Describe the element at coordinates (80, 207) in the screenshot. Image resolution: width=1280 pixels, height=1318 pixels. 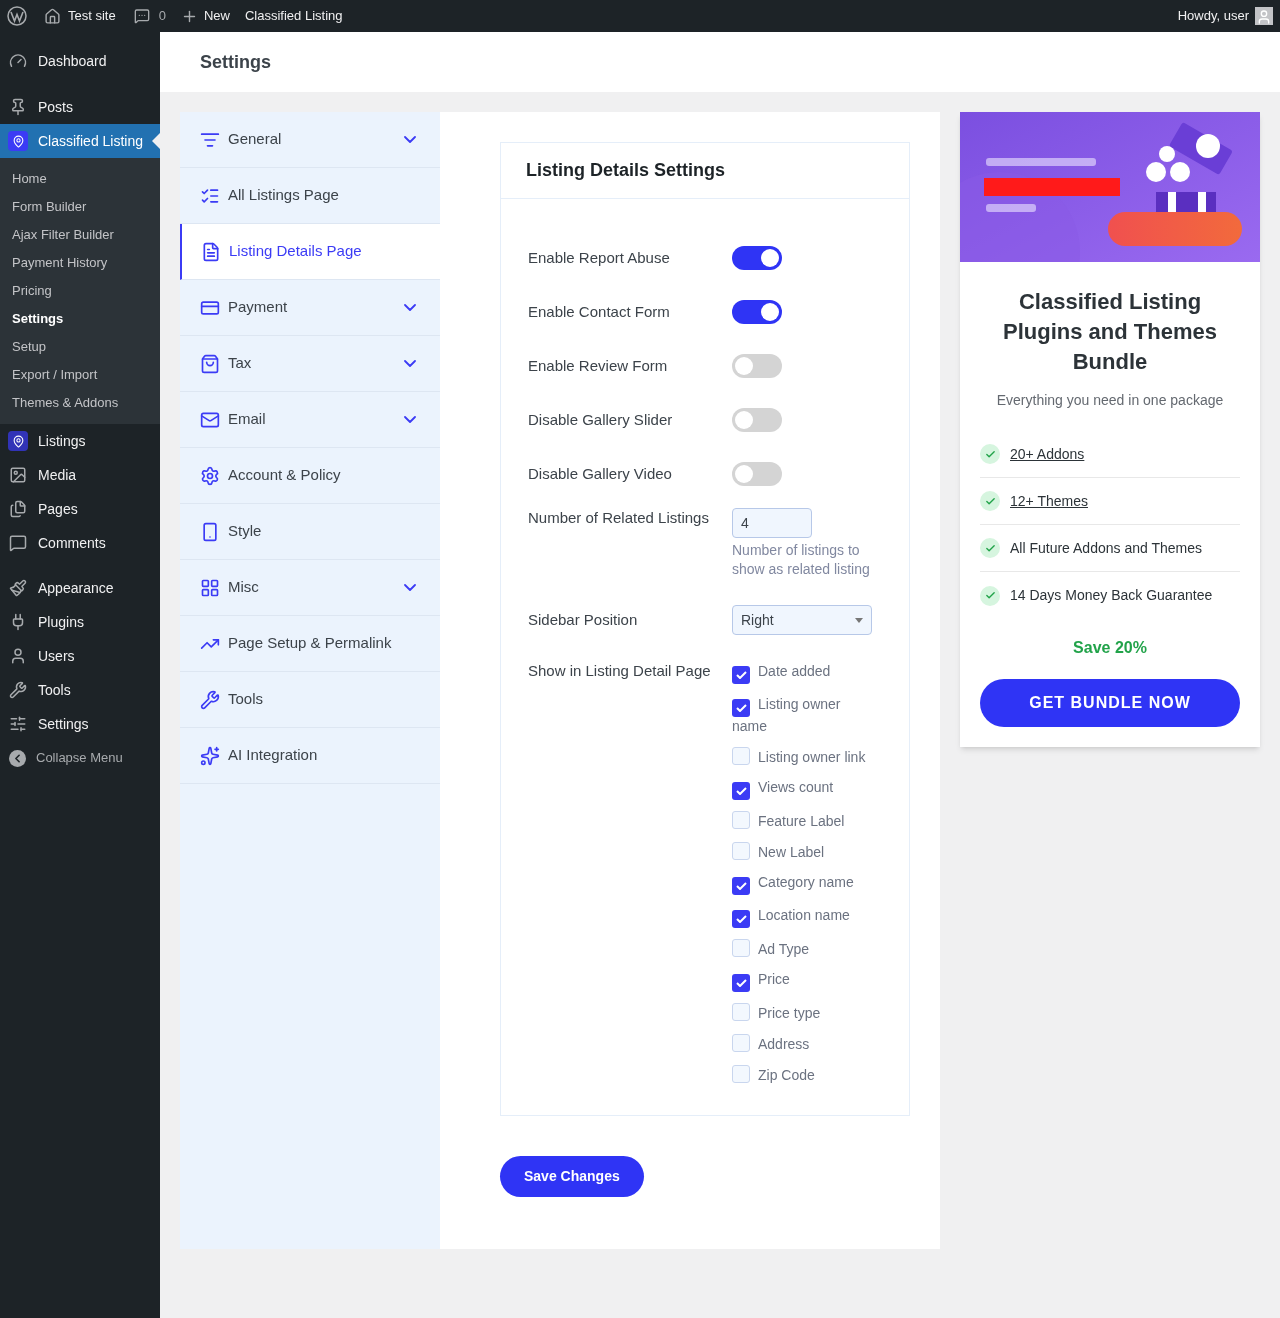
I see `submenu-item: Form Builder` at that location.